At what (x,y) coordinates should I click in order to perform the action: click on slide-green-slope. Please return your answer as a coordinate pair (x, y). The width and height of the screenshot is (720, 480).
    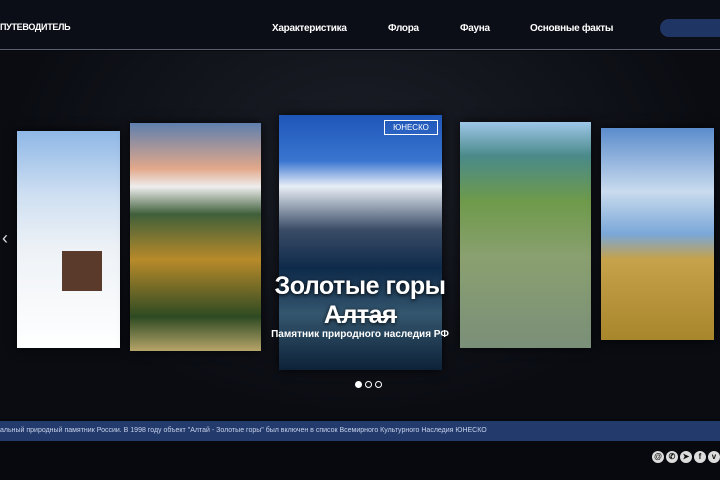
    Looking at the image, I should click on (525, 235).